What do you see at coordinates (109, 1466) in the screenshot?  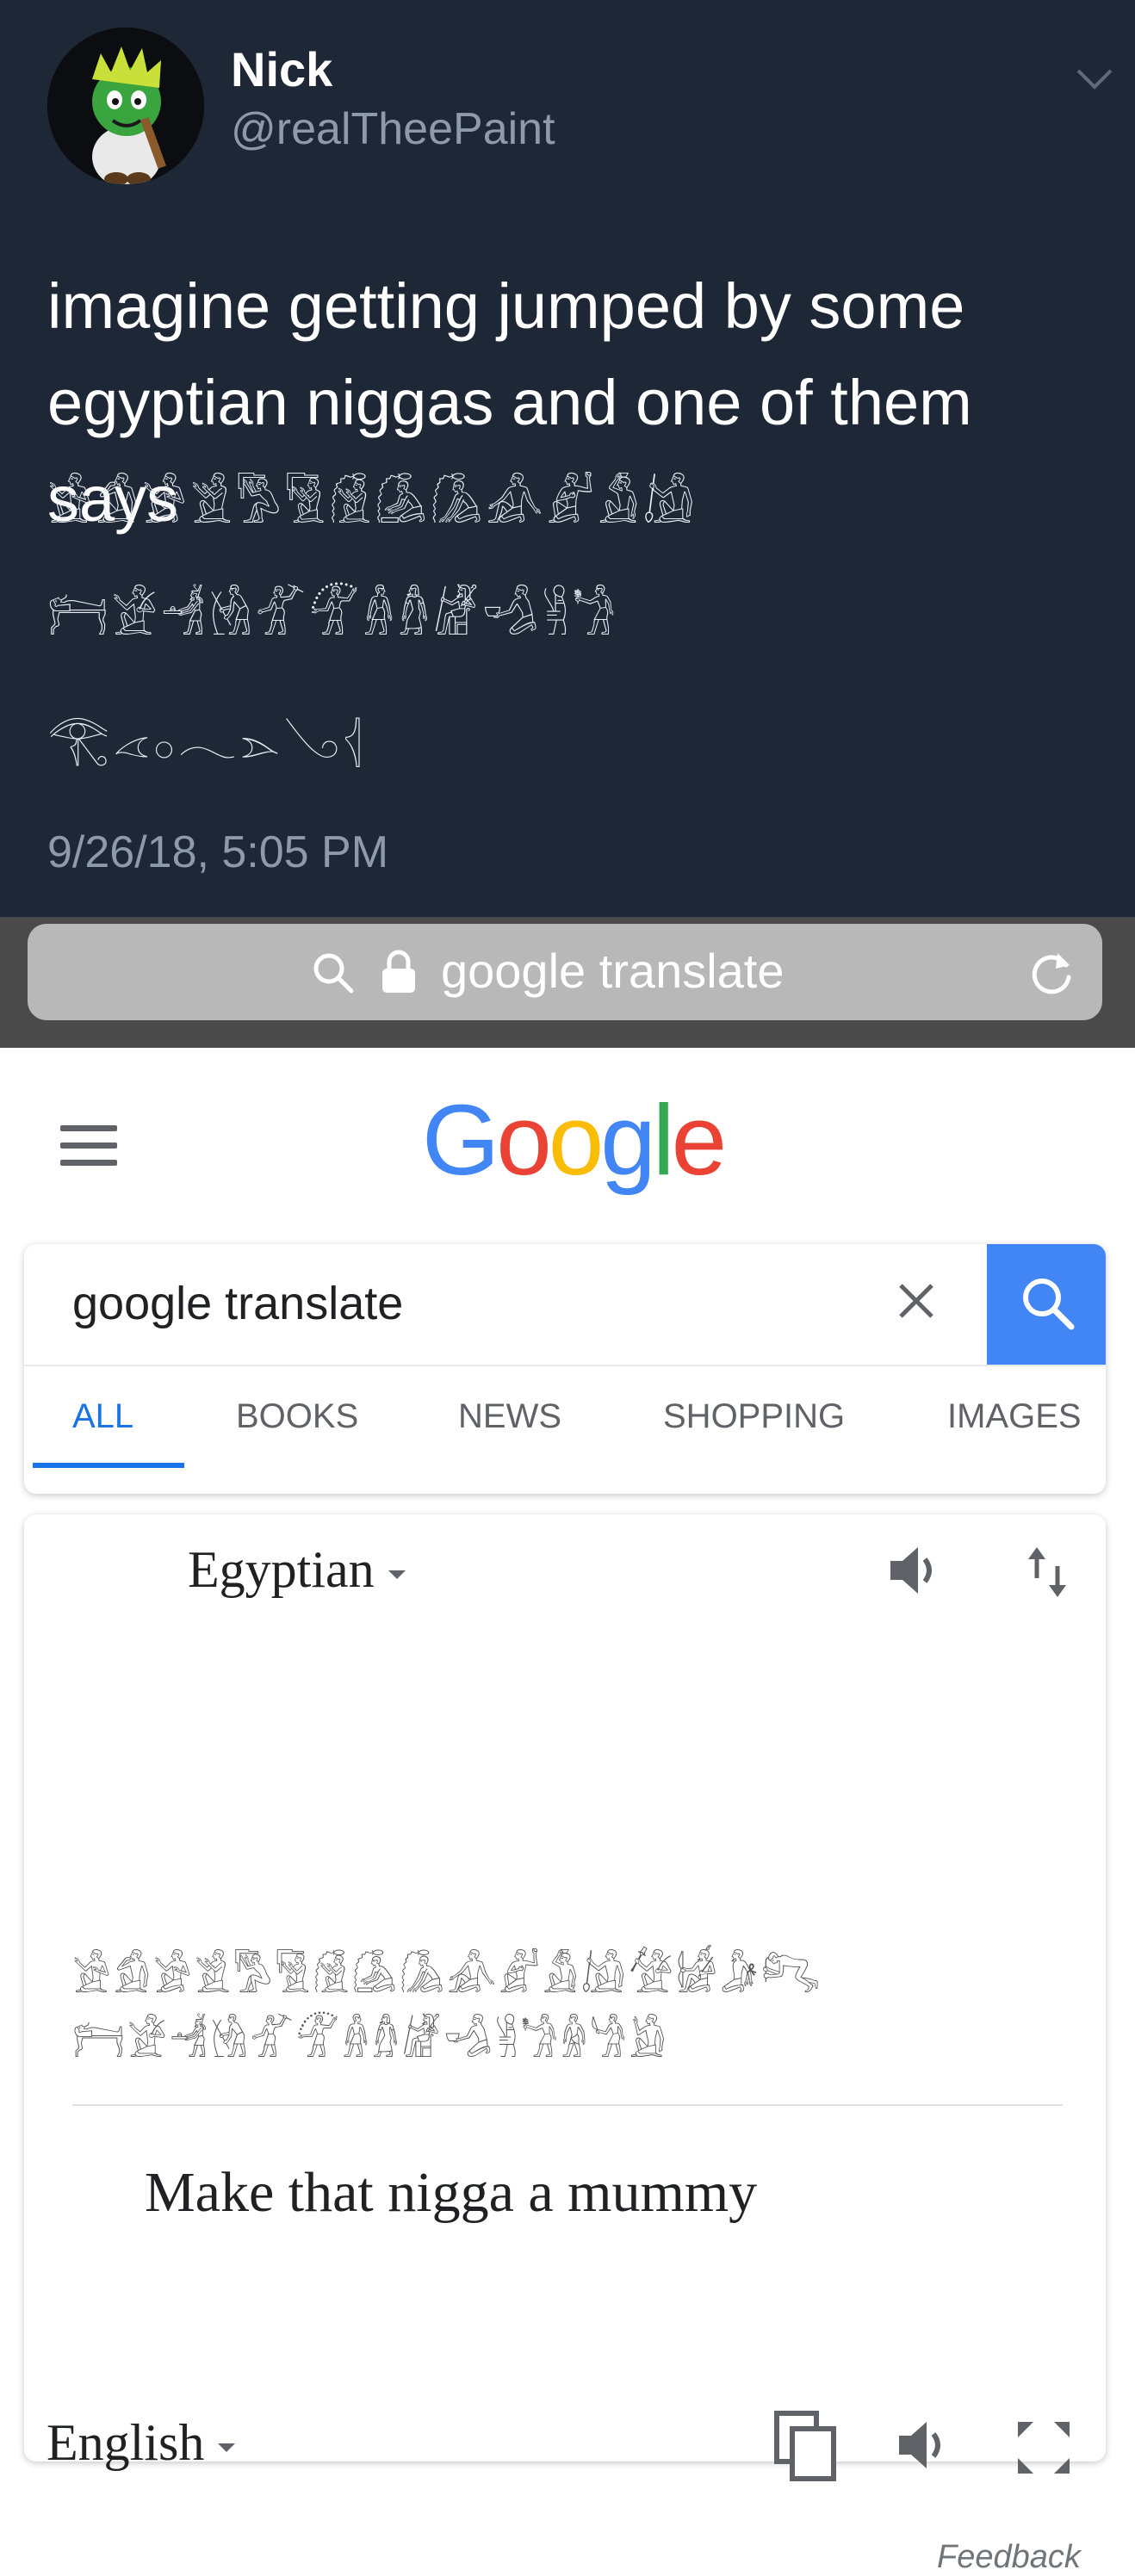 I see `active-tab-indicator` at bounding box center [109, 1466].